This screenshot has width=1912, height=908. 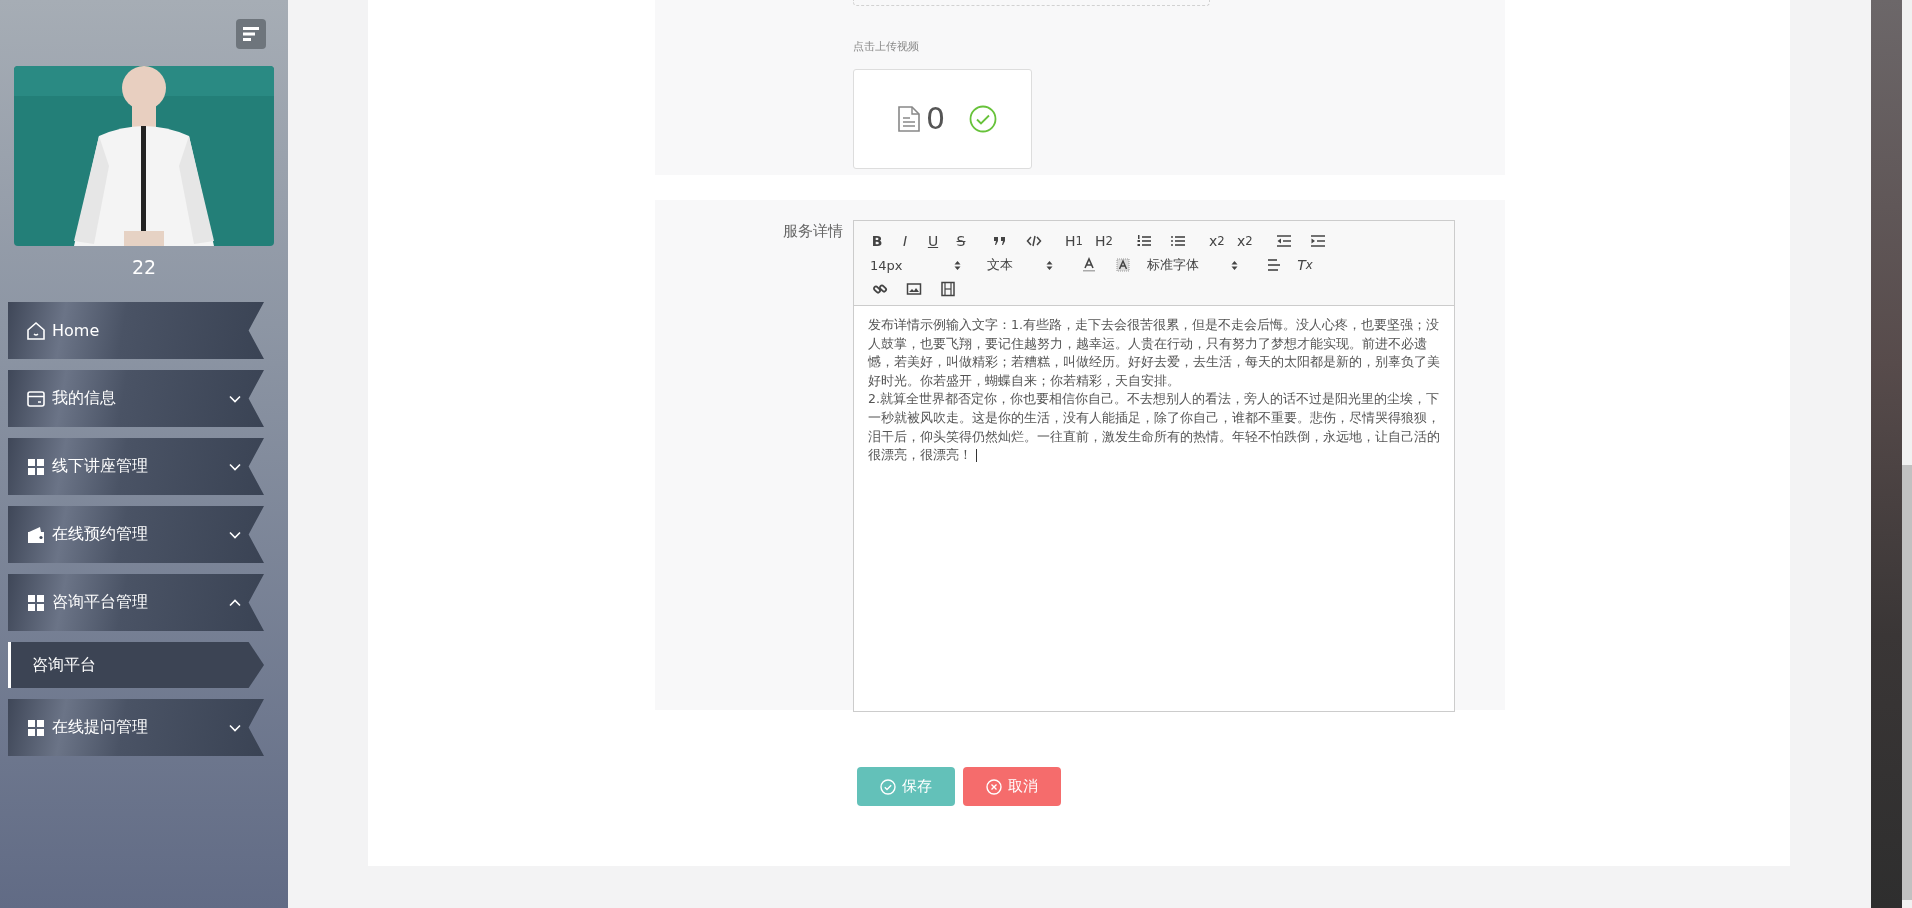 What do you see at coordinates (136, 602) in the screenshot?
I see `menu-item: 咨询平台管理` at bounding box center [136, 602].